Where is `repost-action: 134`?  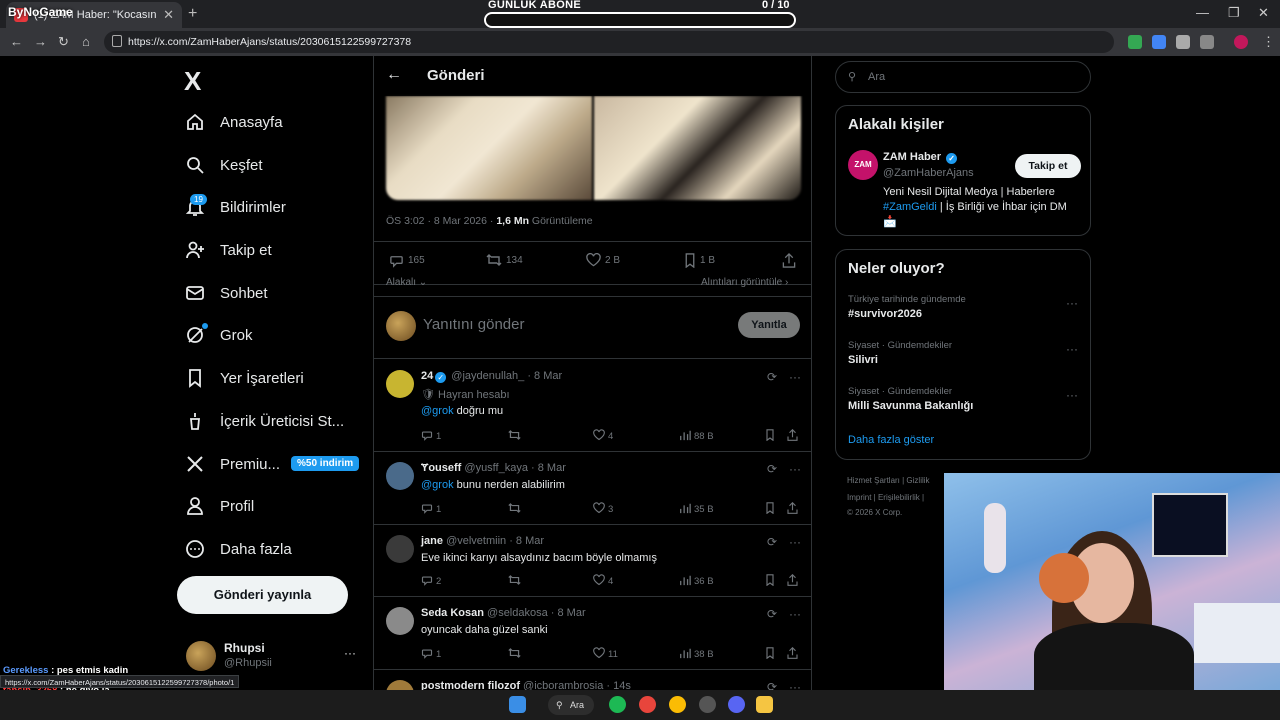
repost-action: 134 is located at coordinates (504, 260).